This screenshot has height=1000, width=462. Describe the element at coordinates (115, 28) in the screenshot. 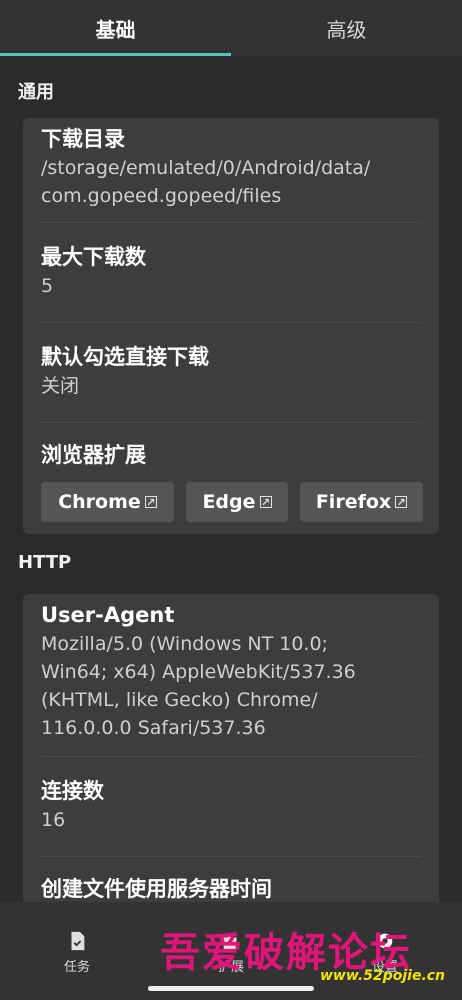

I see `tab-basic: 基础` at that location.